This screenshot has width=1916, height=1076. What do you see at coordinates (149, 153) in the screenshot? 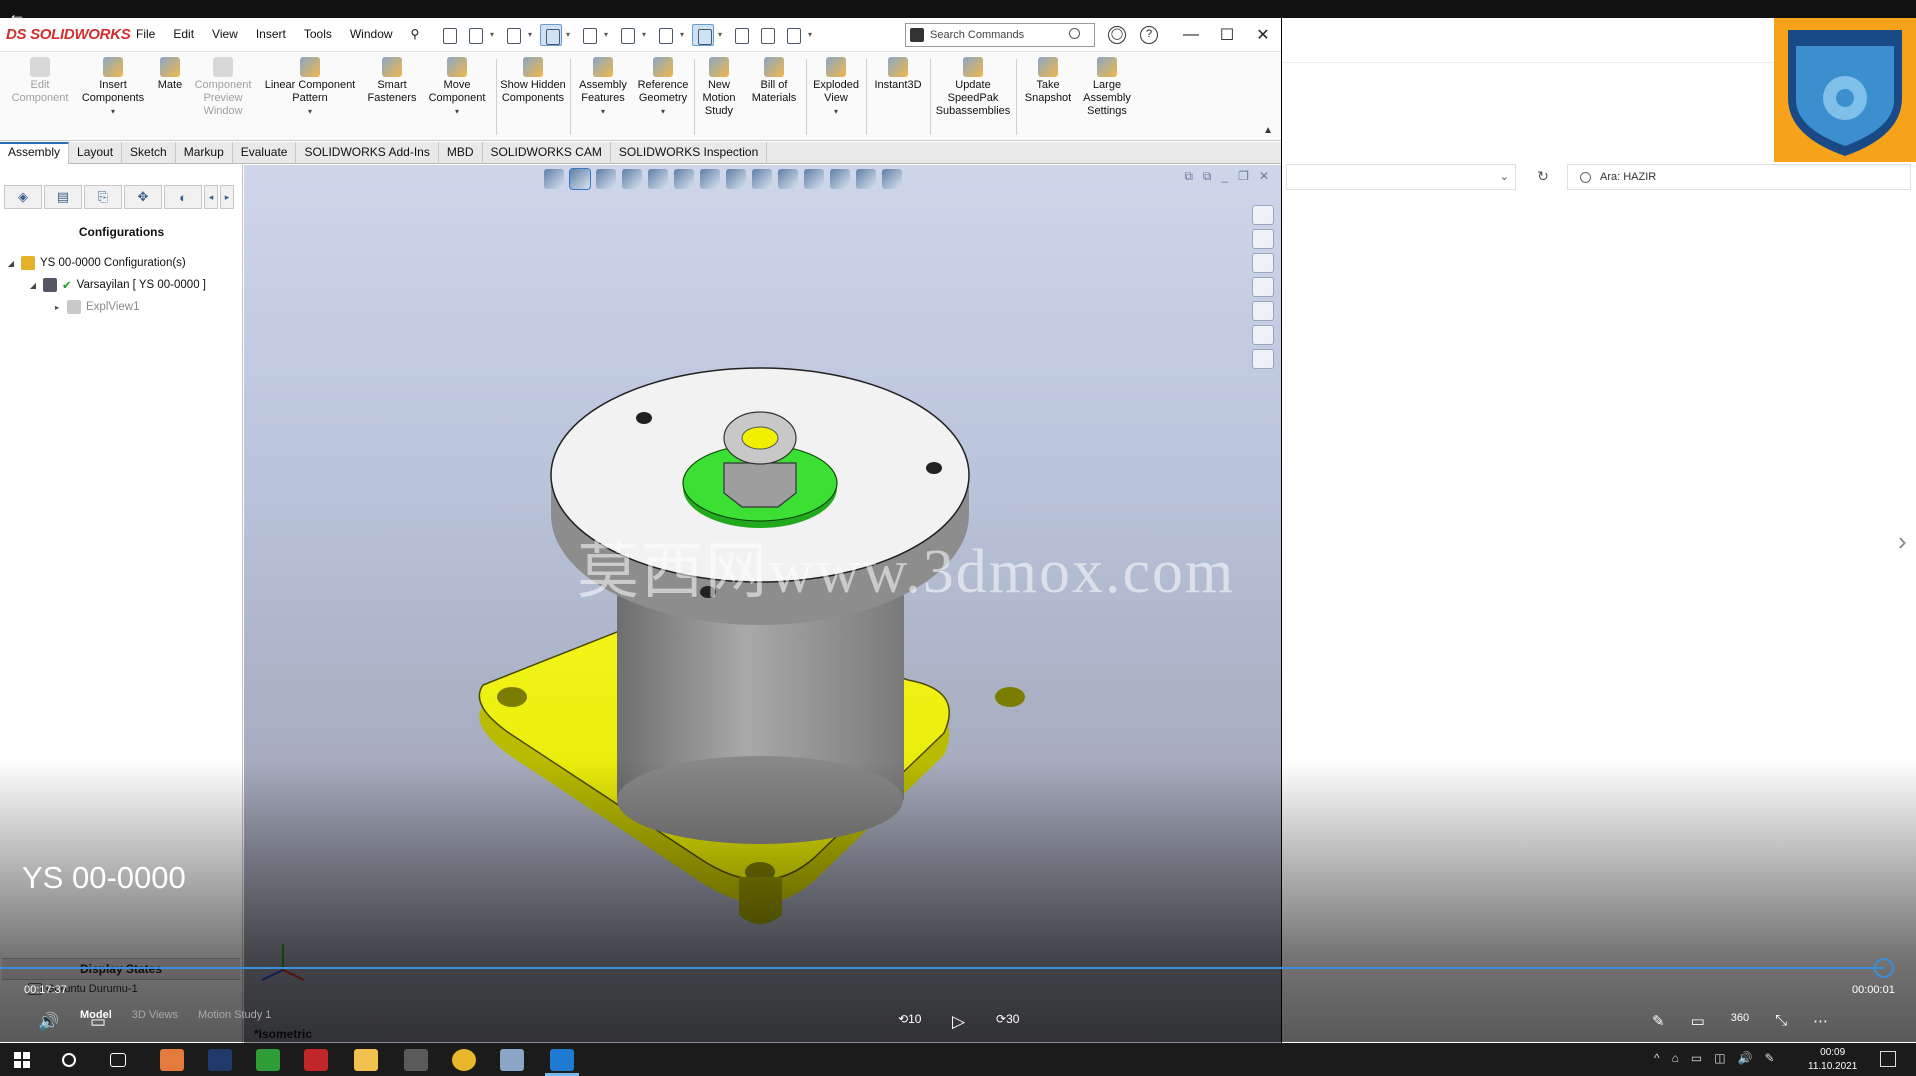
I see `tab-sketch: Sketch` at bounding box center [149, 153].